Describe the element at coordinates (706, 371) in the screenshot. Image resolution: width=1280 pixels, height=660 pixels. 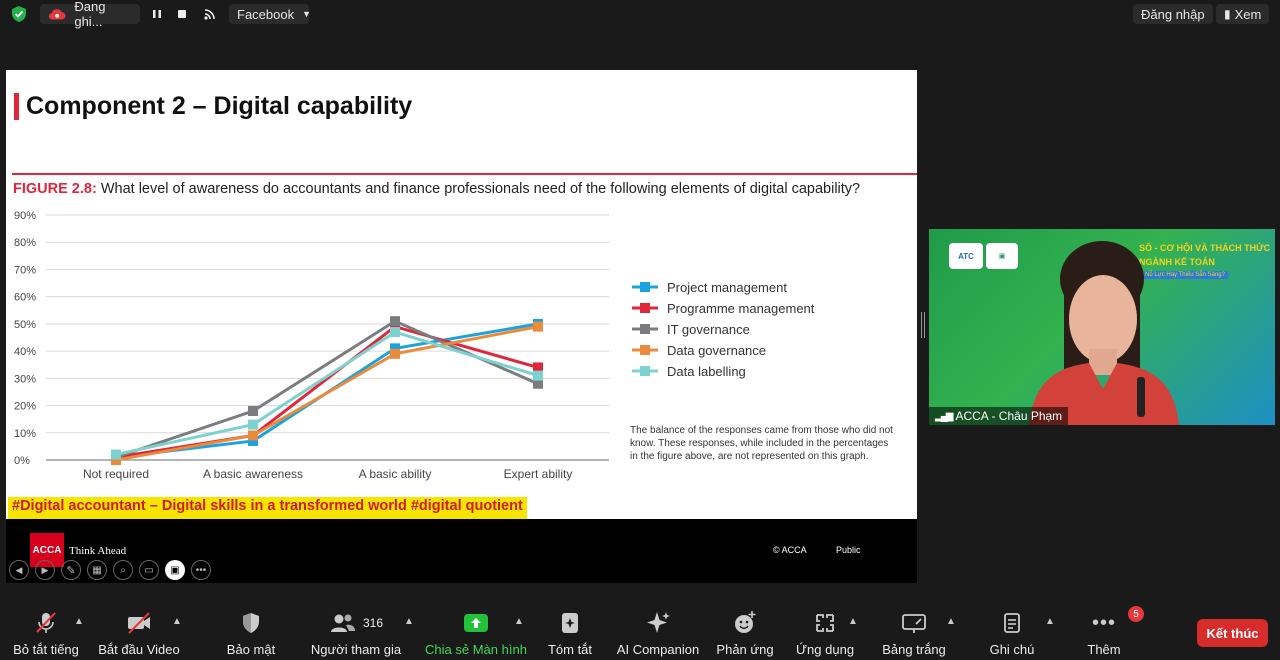
I see `legend-label: Data labelling` at that location.